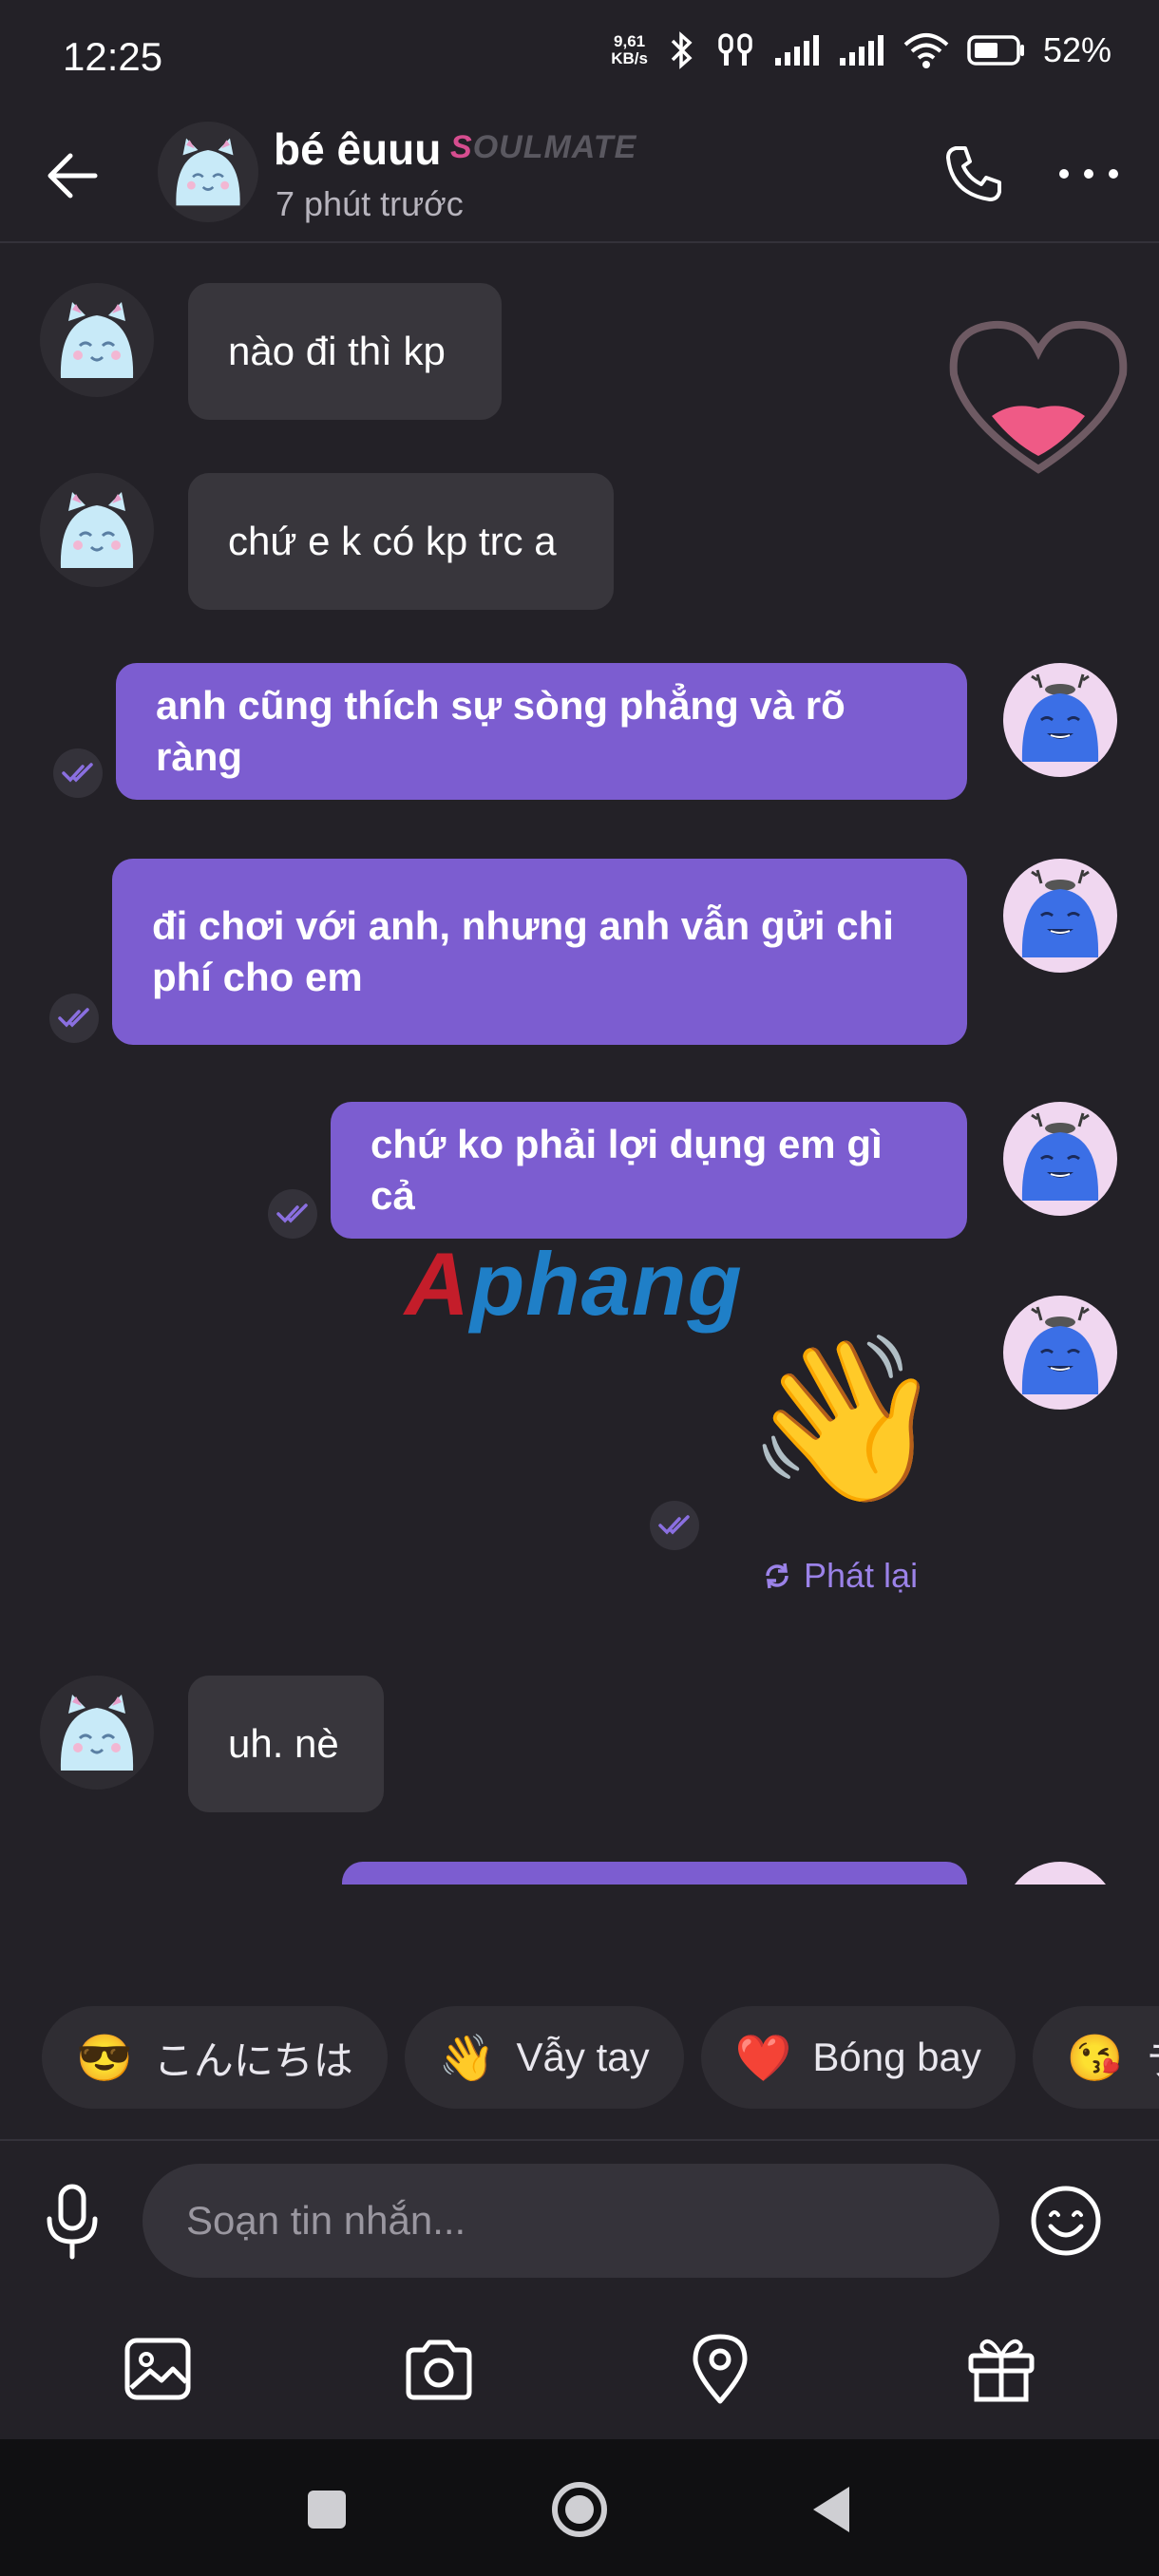 Image resolution: width=1159 pixels, height=2576 pixels. Describe the element at coordinates (574, 1284) in the screenshot. I see `watermark-logo: Aphang` at that location.